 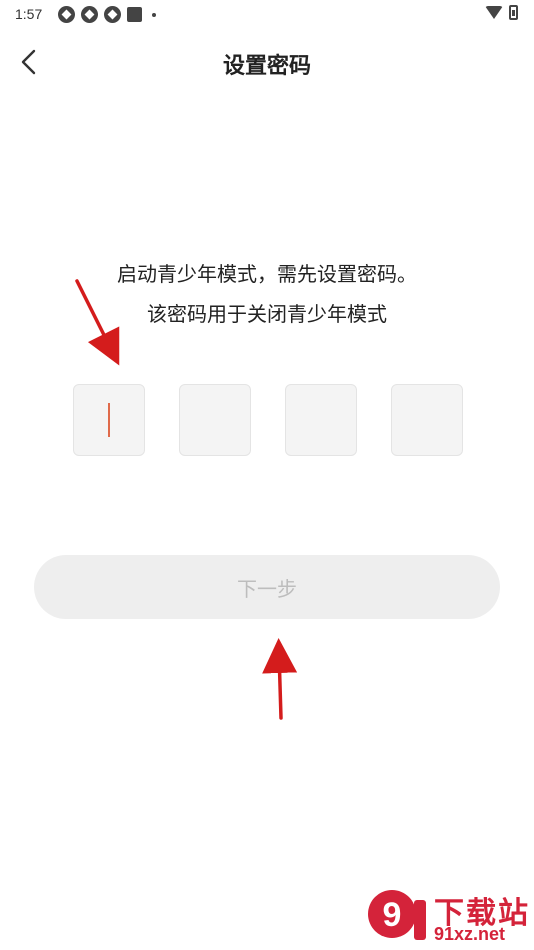 I want to click on watermark-text-en: 91xz.net, so click(x=470, y=934).